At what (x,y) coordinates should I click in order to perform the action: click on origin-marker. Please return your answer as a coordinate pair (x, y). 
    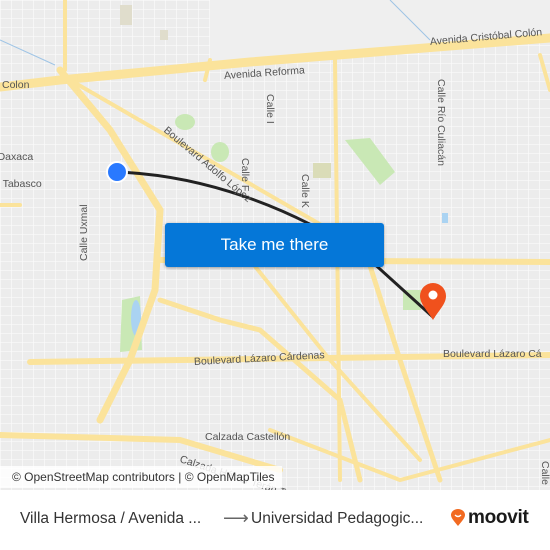
    Looking at the image, I should click on (117, 172).